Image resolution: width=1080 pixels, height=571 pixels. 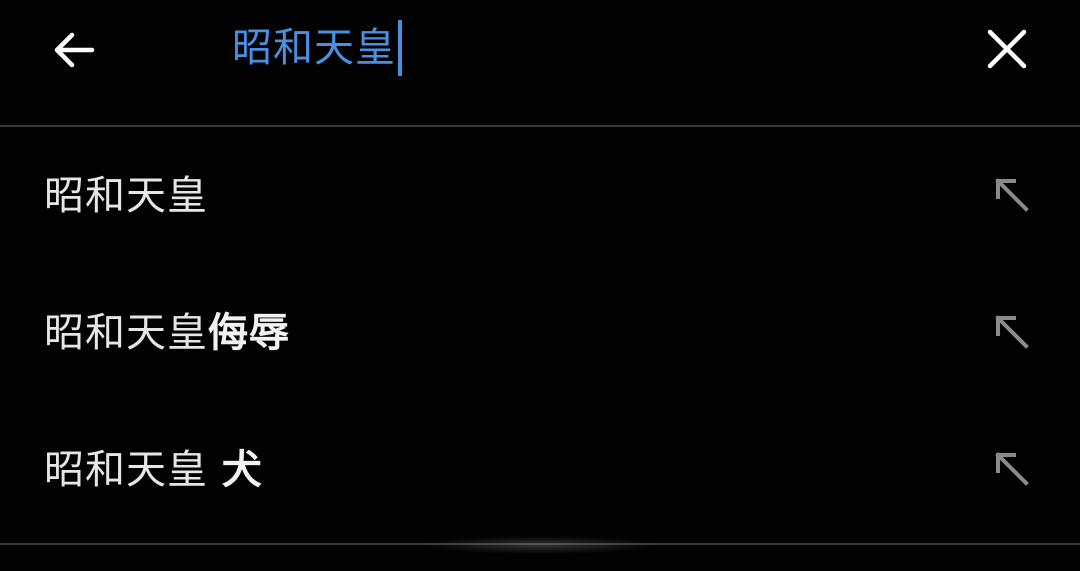 I want to click on blurred-region, so click(x=540, y=545).